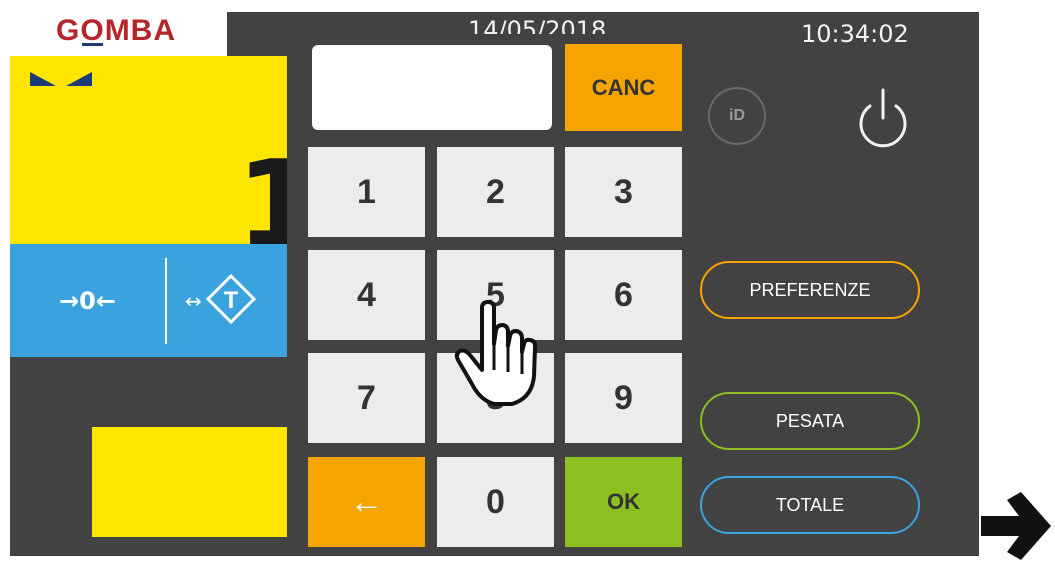  I want to click on power-button, so click(883, 119).